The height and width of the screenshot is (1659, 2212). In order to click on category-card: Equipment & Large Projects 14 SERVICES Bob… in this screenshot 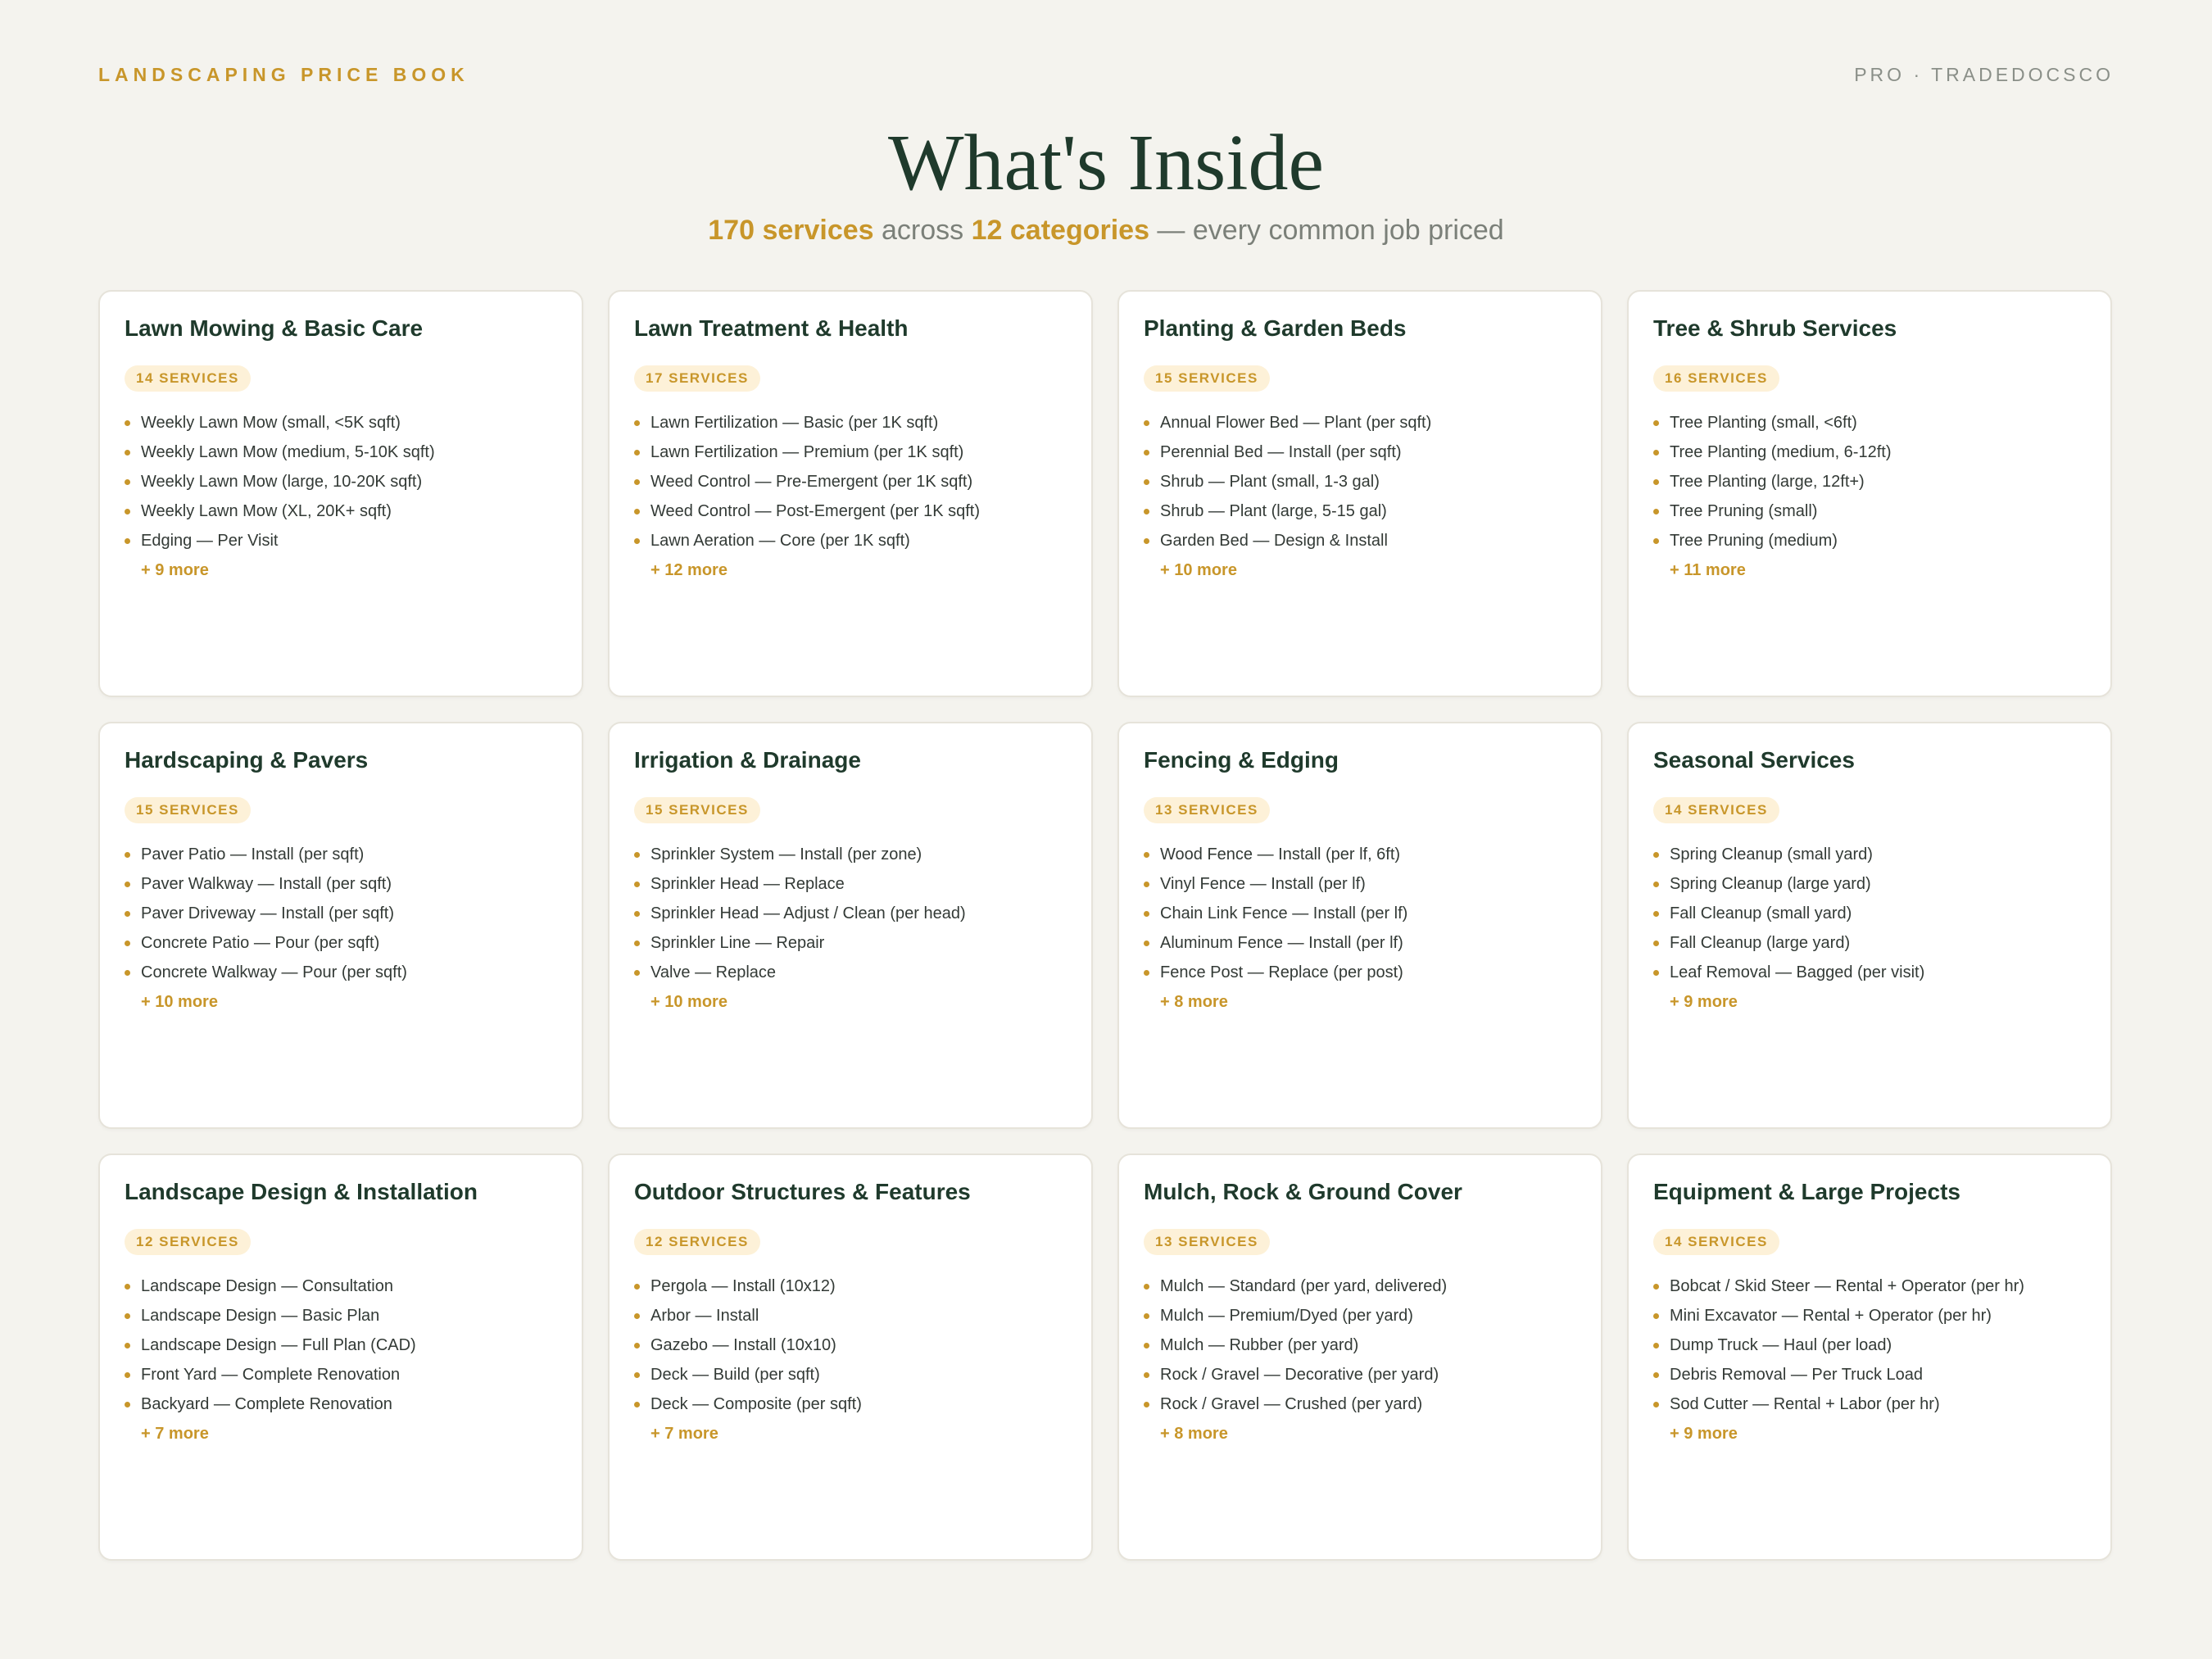, I will do `click(1869, 1357)`.